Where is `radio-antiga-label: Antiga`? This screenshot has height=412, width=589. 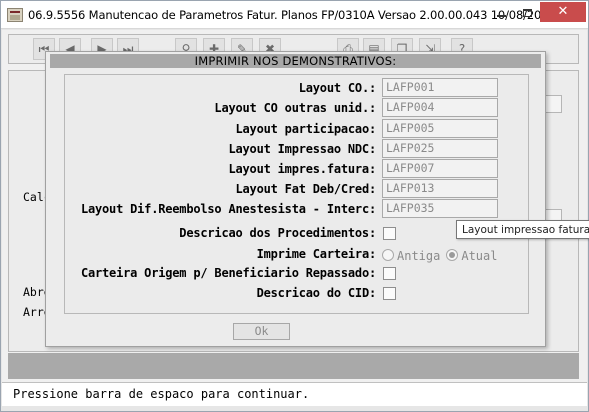
radio-antiga-label: Antiga is located at coordinates (419, 255).